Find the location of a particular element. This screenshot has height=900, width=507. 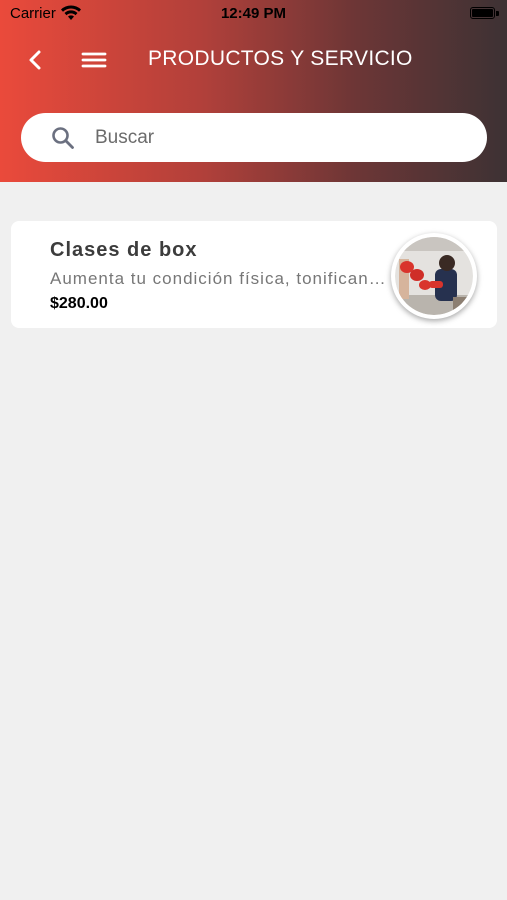

back-button is located at coordinates (36, 60).